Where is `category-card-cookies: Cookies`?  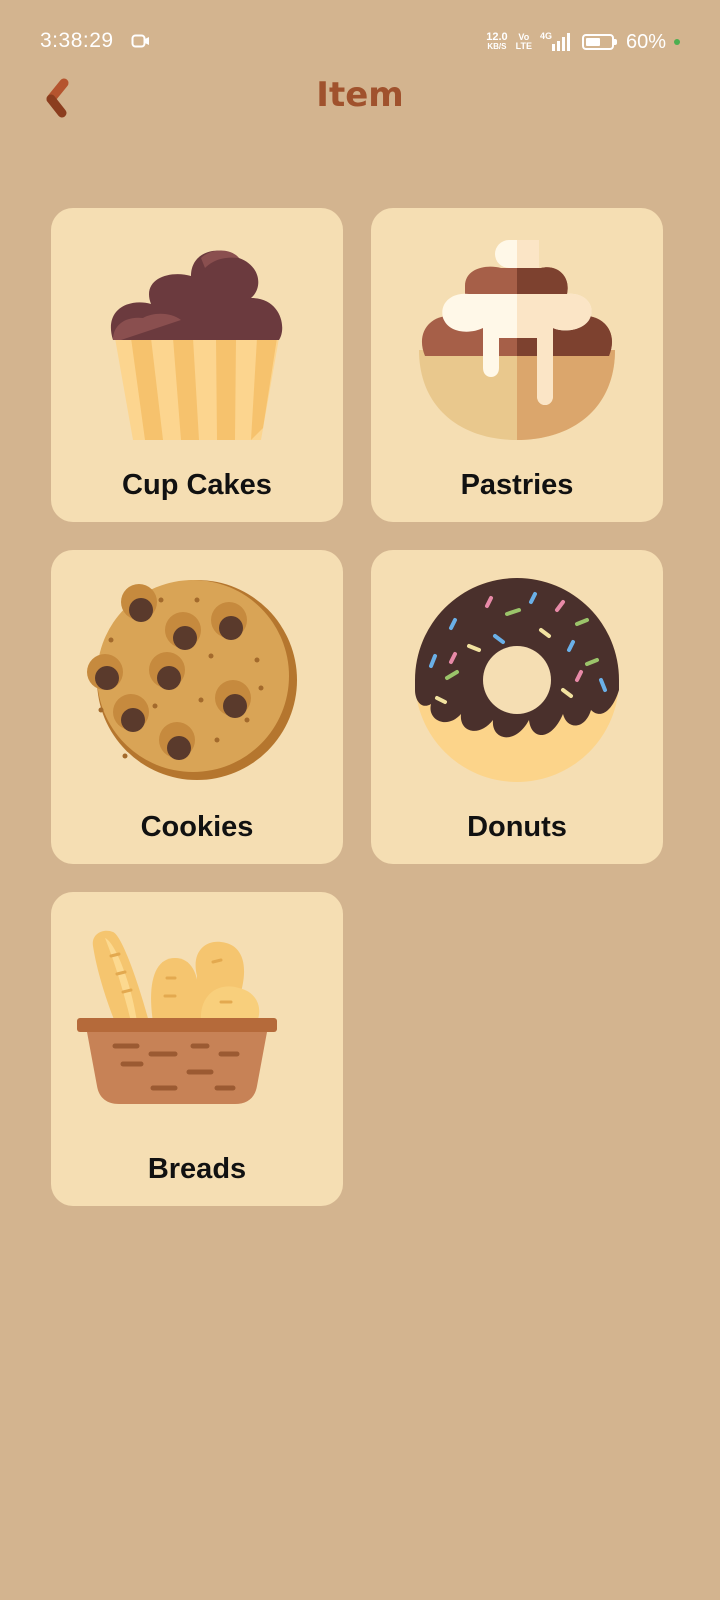
category-card-cookies: Cookies is located at coordinates (197, 707).